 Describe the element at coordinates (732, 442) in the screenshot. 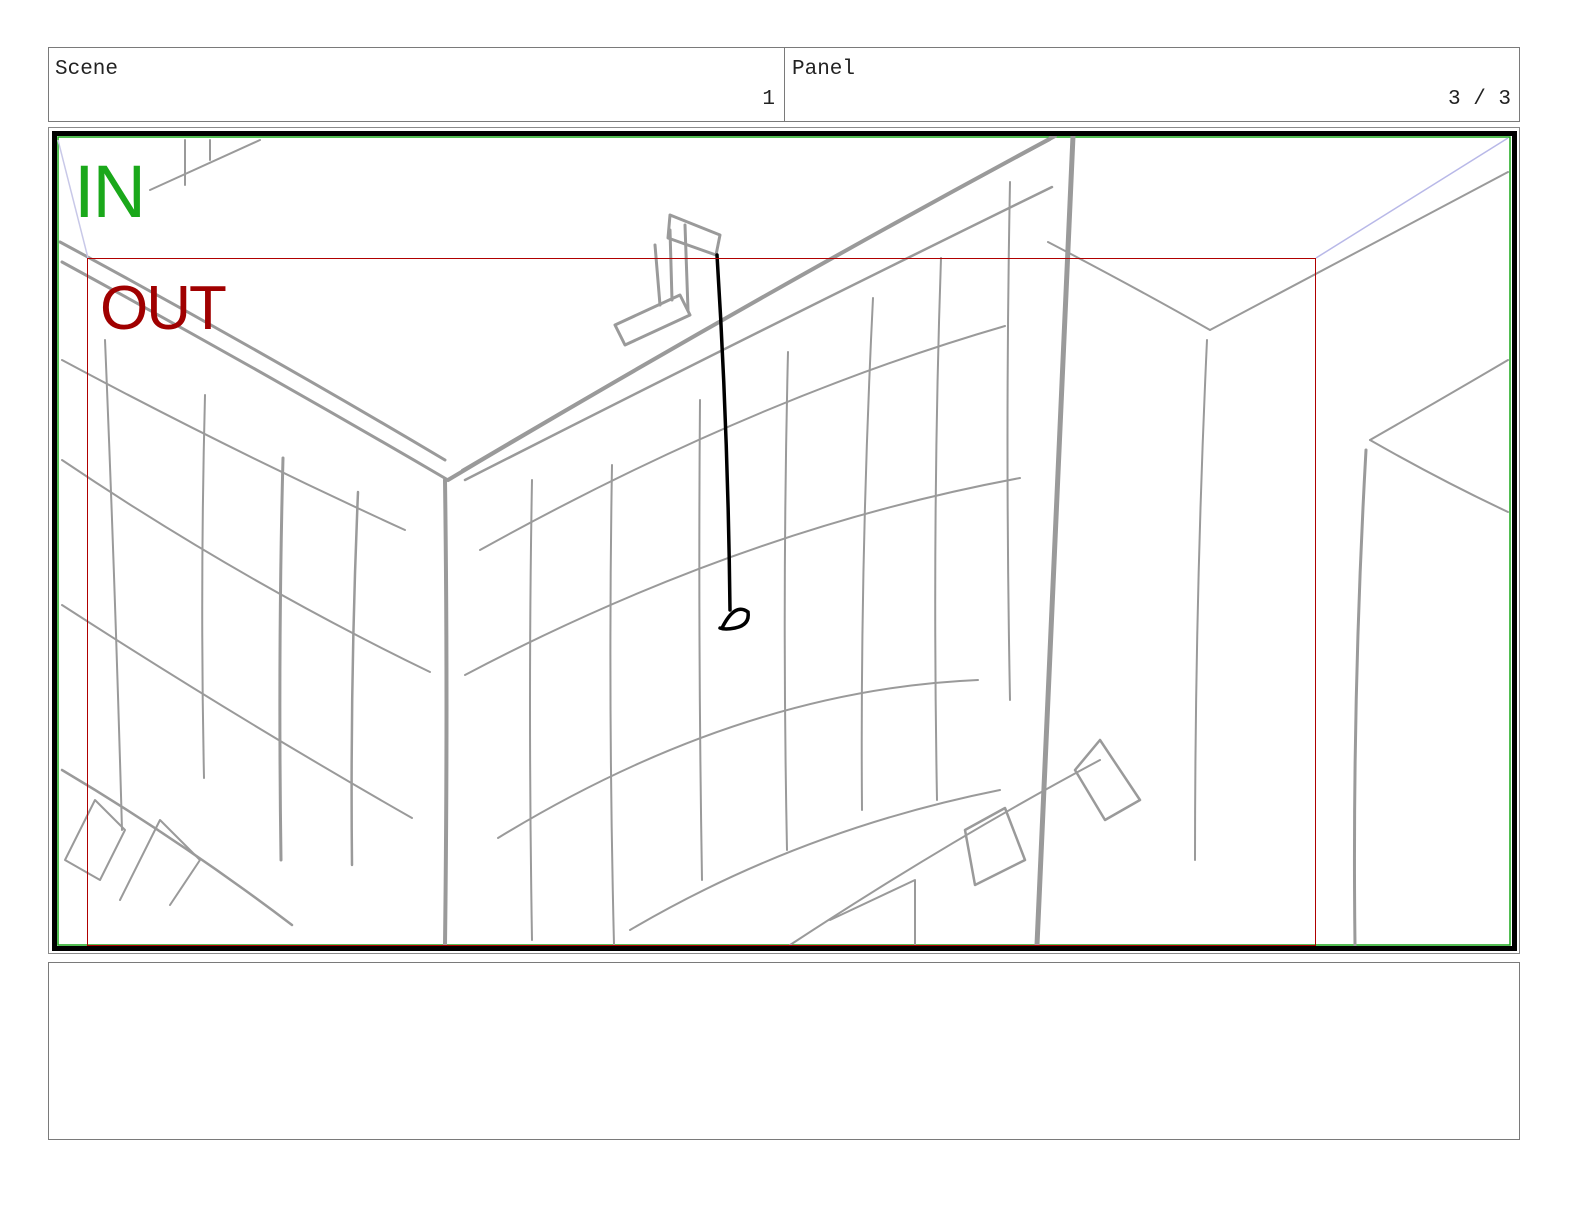

I see `hanging-figure` at that location.